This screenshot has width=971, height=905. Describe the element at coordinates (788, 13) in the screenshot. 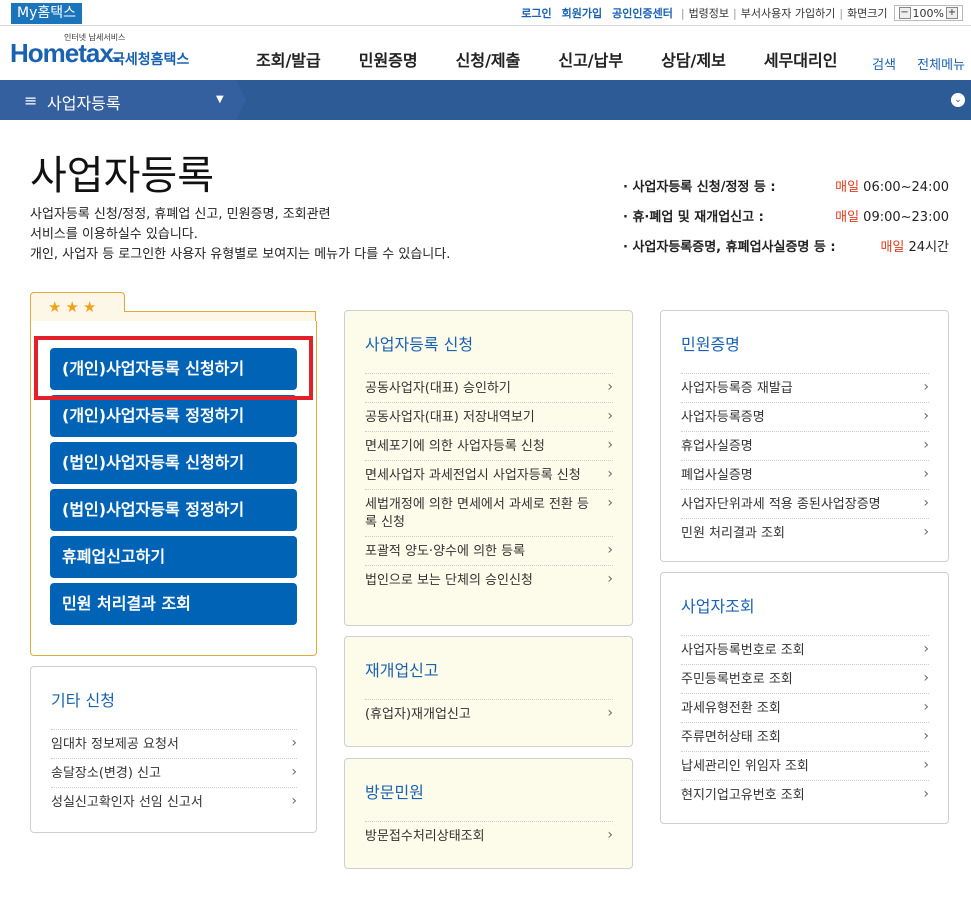

I see `dept-user-signup-link: 부서사용자 가입하기` at that location.